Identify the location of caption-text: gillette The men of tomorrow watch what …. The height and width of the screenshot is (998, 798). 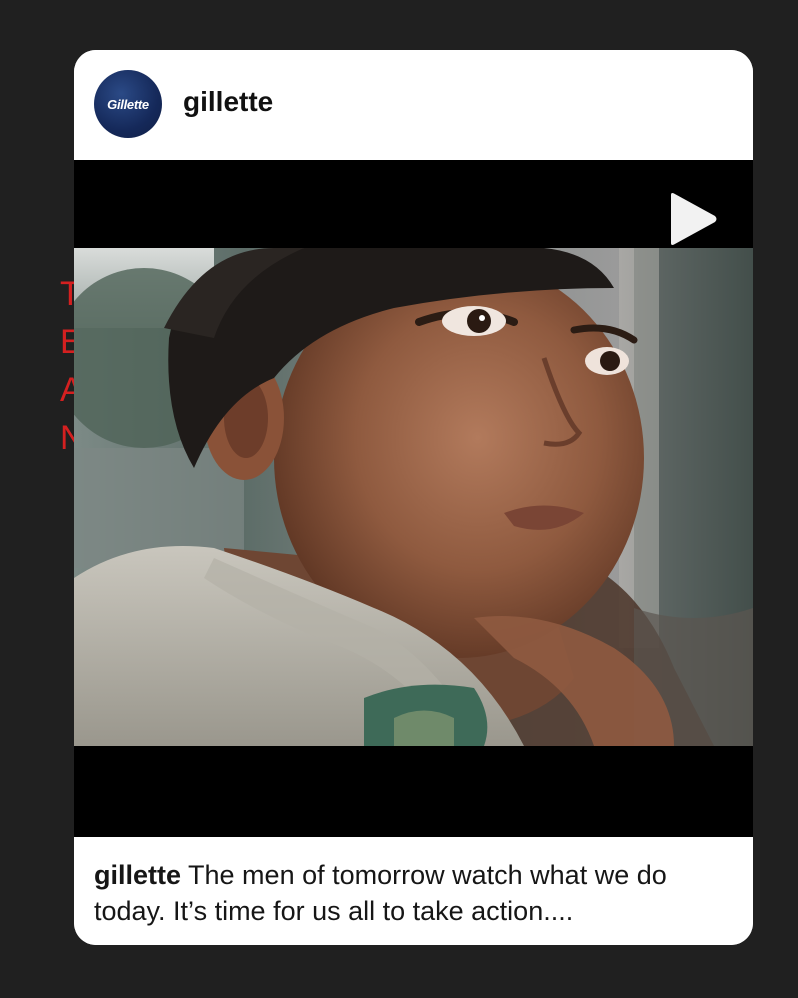
(414, 893).